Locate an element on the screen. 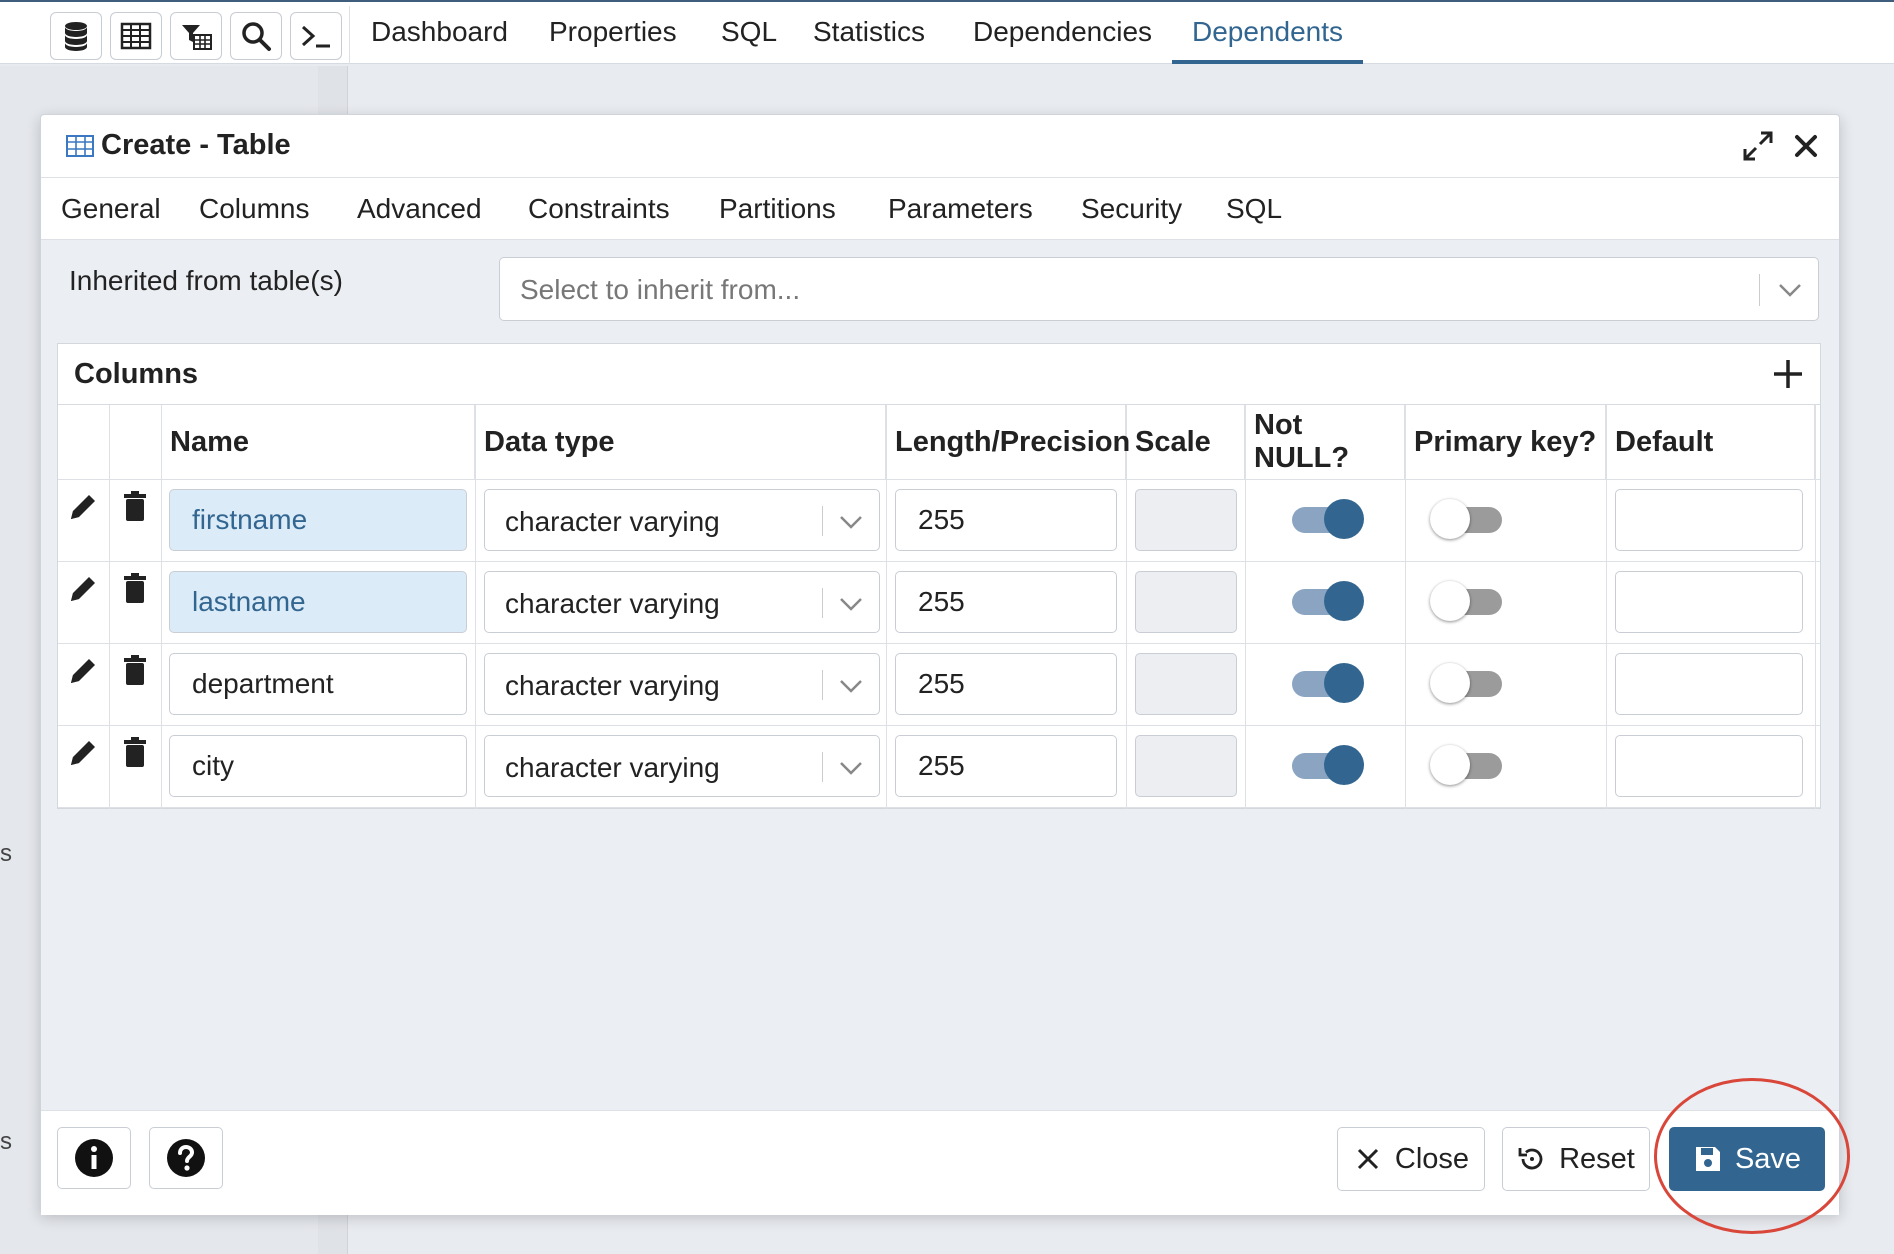 This screenshot has width=1894, height=1254. top-tab-sql: SQL is located at coordinates (749, 40).